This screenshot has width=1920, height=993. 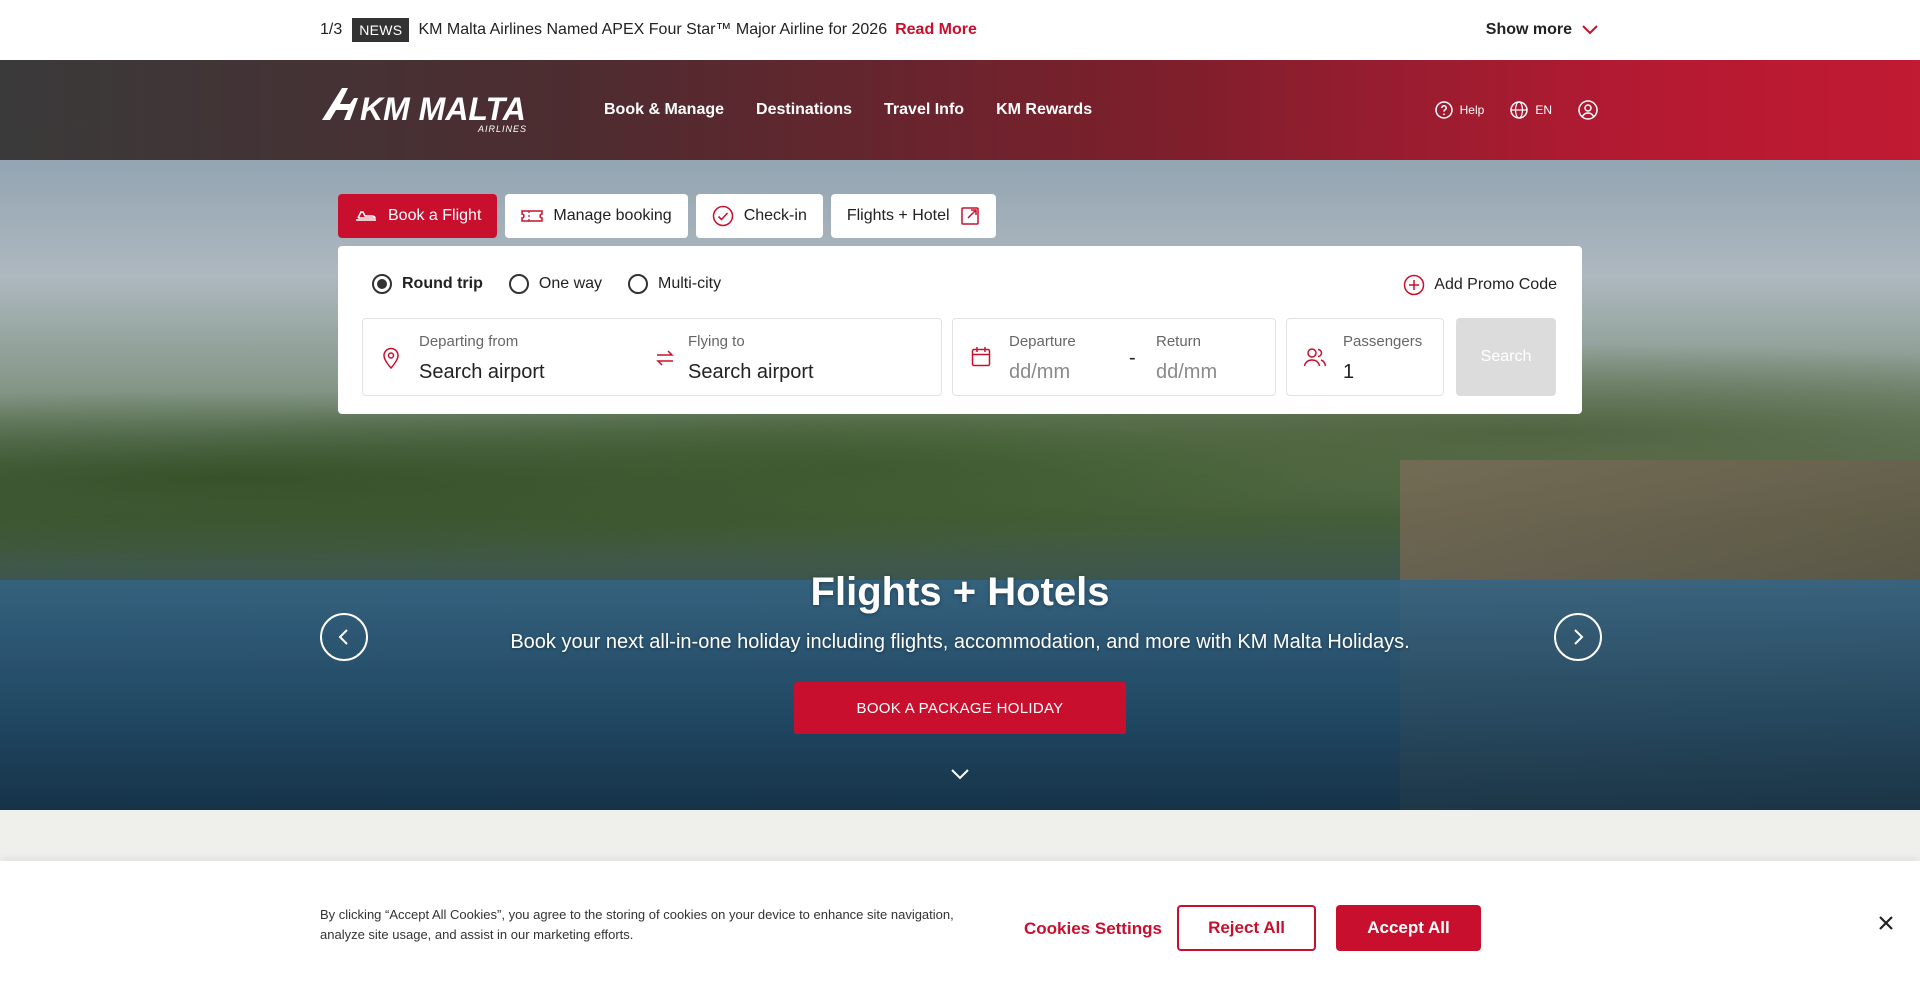 I want to click on accept-all-button: Accept All, so click(x=1408, y=928).